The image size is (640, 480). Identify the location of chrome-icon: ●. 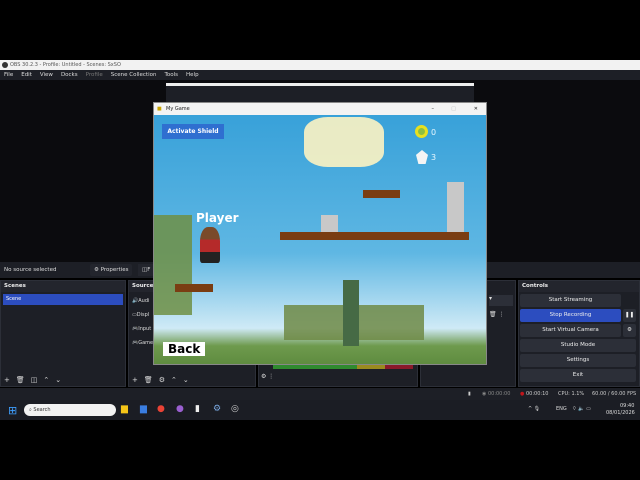
(161, 409).